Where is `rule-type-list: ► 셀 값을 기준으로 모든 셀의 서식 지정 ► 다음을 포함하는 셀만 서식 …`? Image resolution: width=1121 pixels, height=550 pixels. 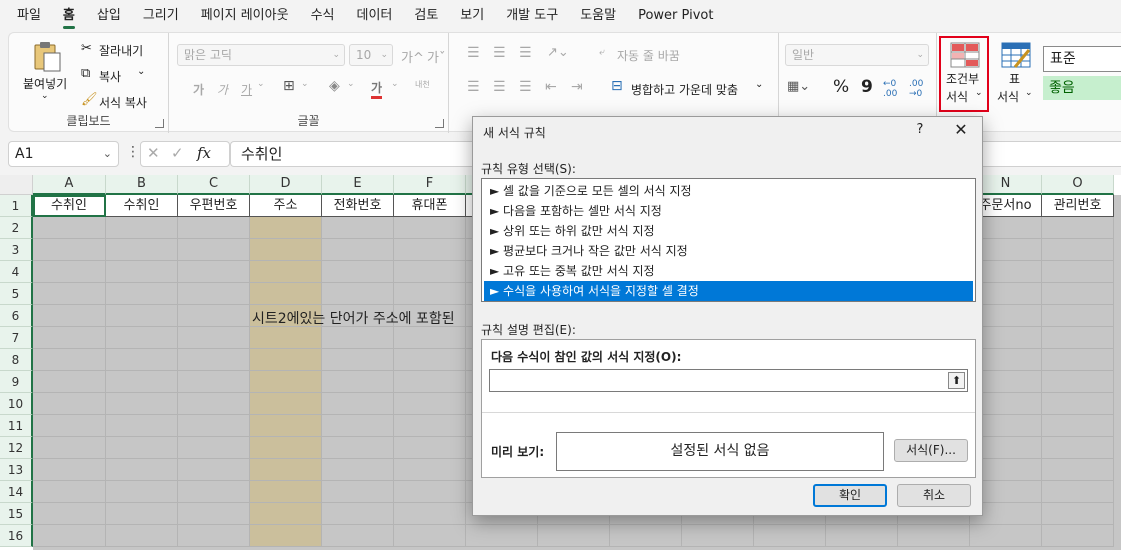
rule-type-list: ► 셀 값을 기준으로 모든 셀의 서식 지정 ► 다음을 포함하는 셀만 서식 … is located at coordinates (728, 240).